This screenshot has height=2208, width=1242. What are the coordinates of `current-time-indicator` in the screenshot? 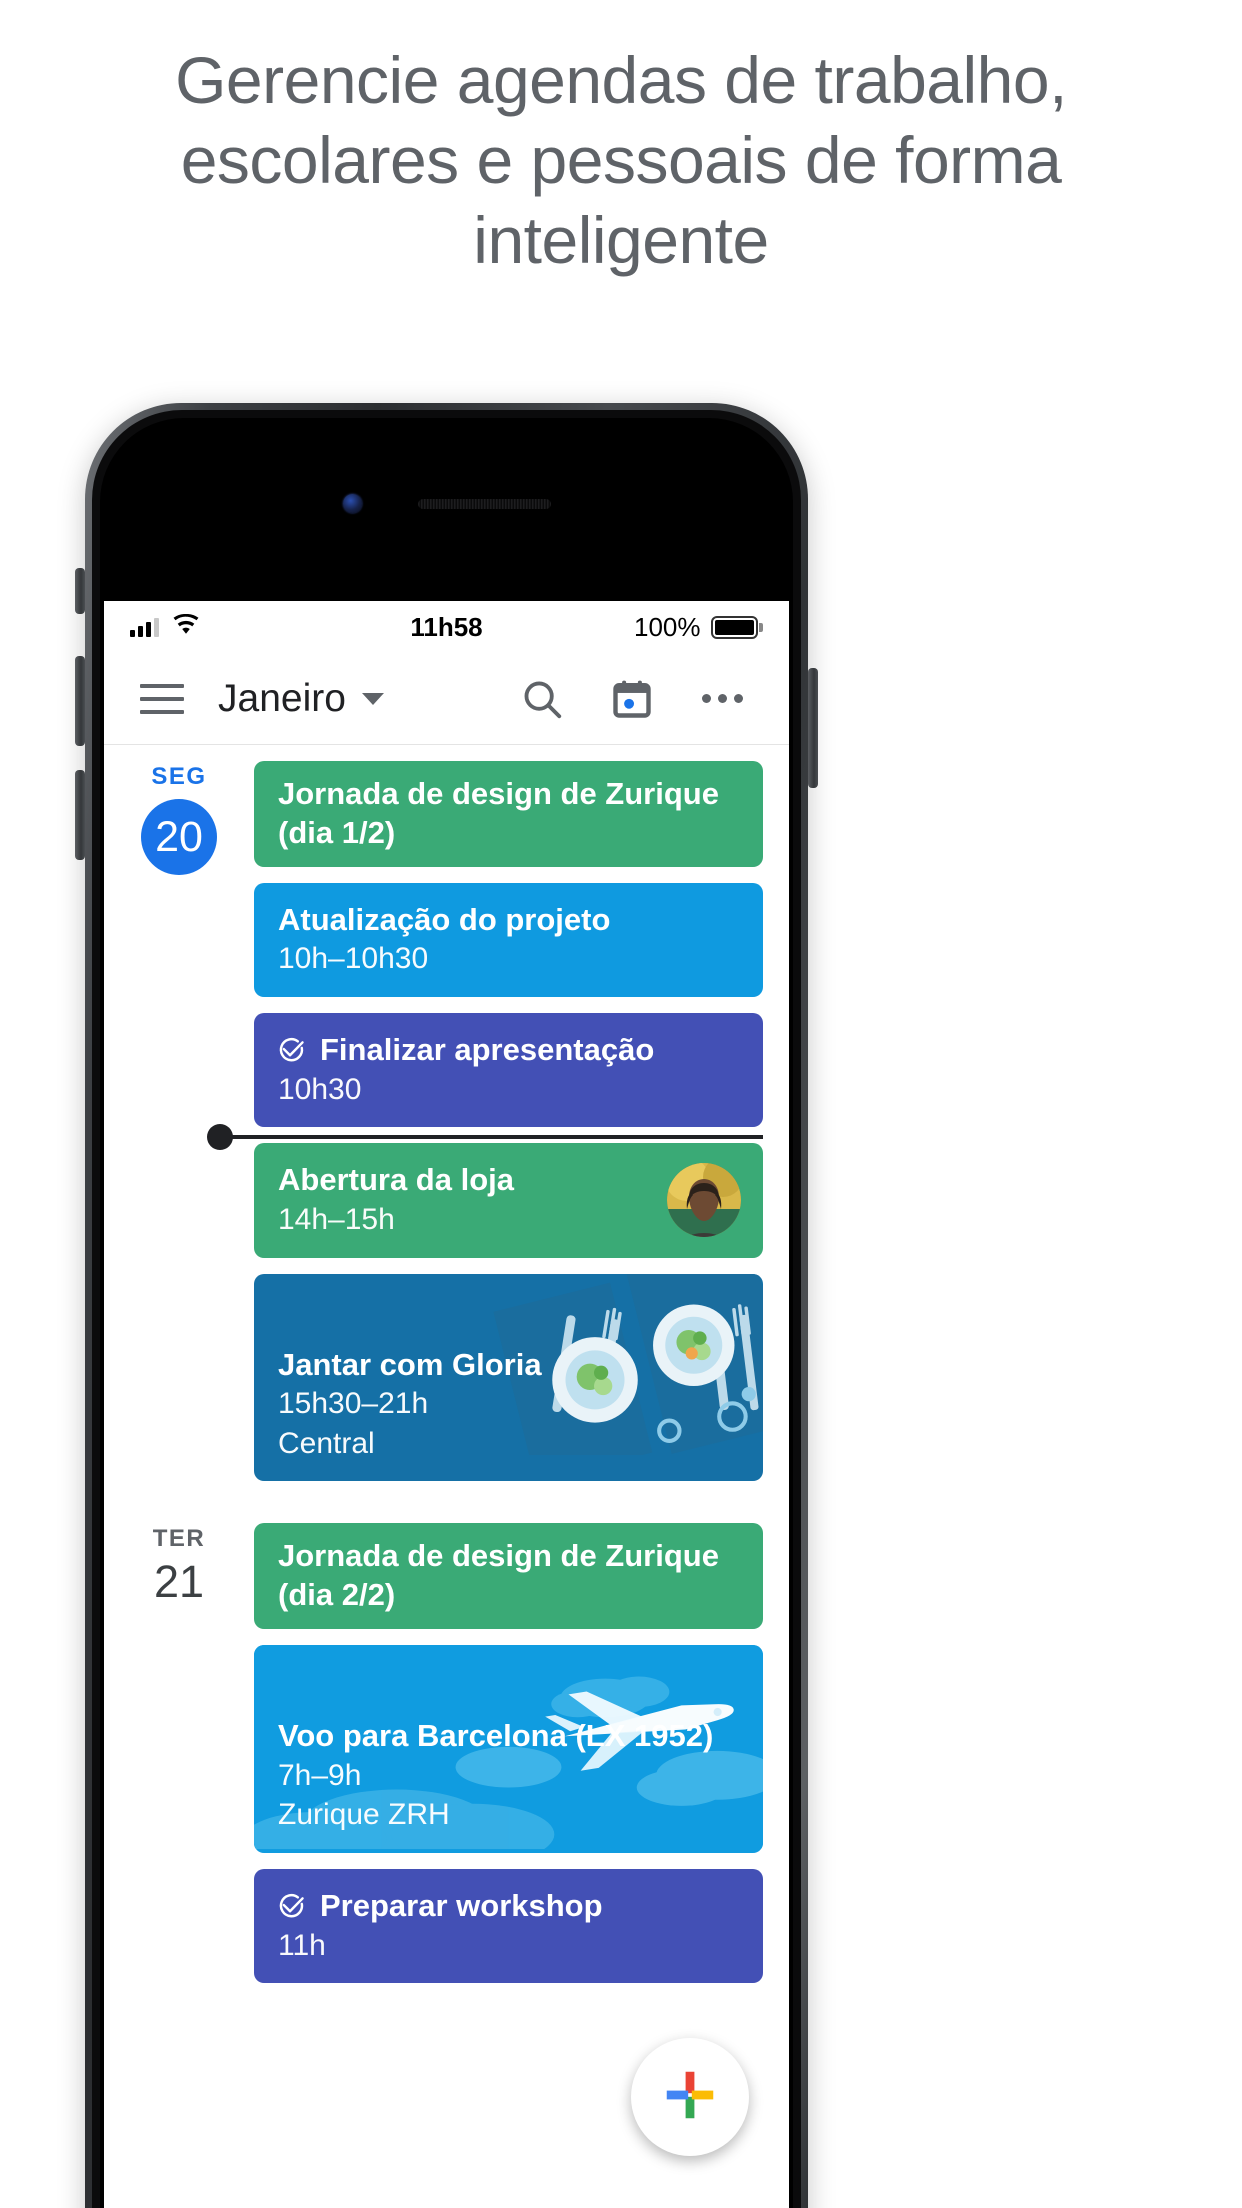 It's located at (485, 1137).